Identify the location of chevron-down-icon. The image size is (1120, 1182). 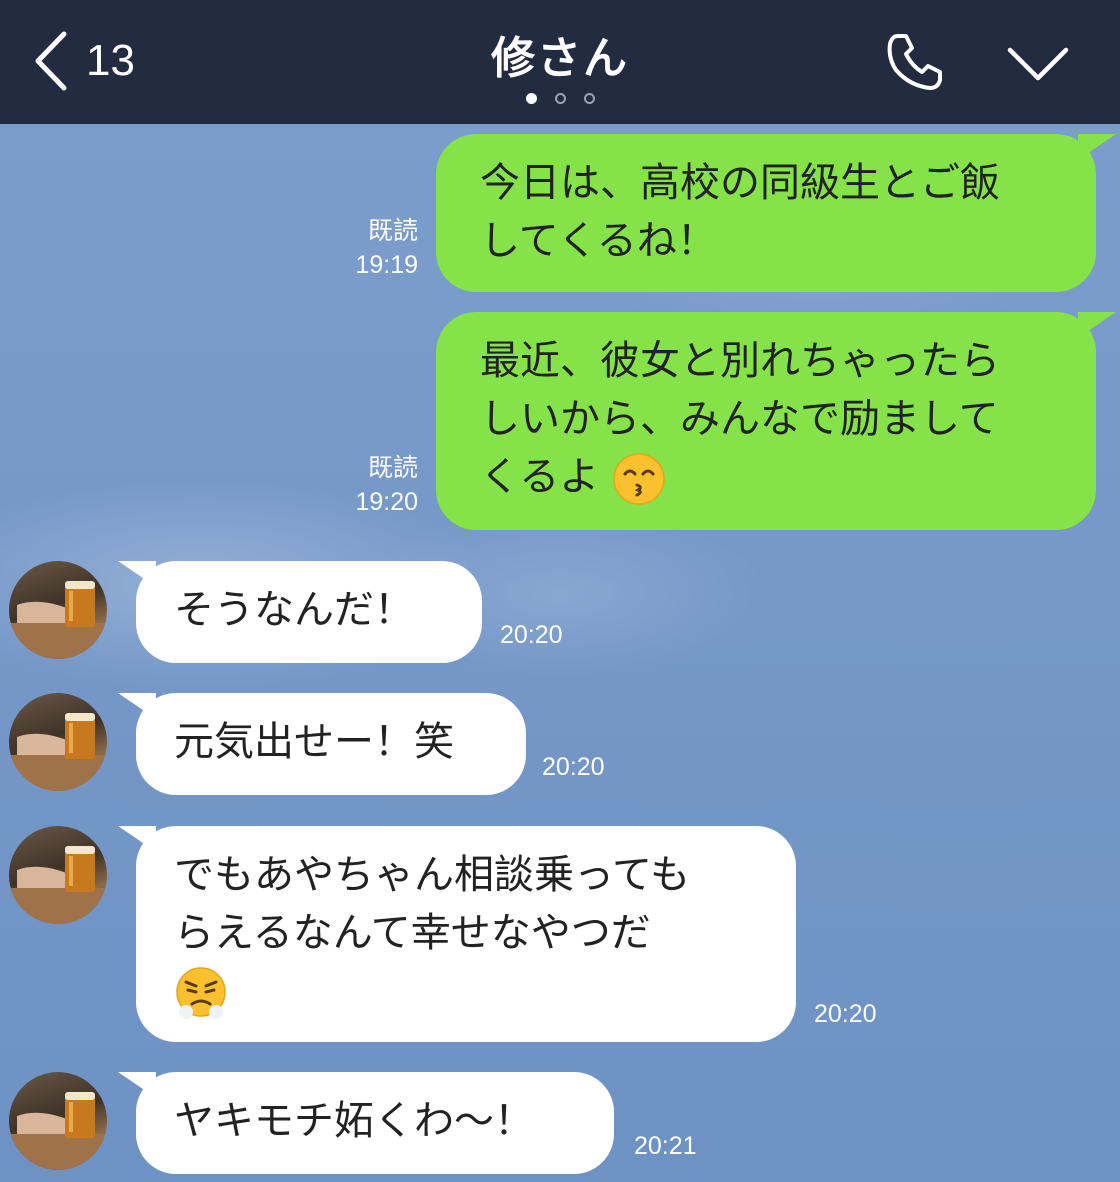
(1038, 64).